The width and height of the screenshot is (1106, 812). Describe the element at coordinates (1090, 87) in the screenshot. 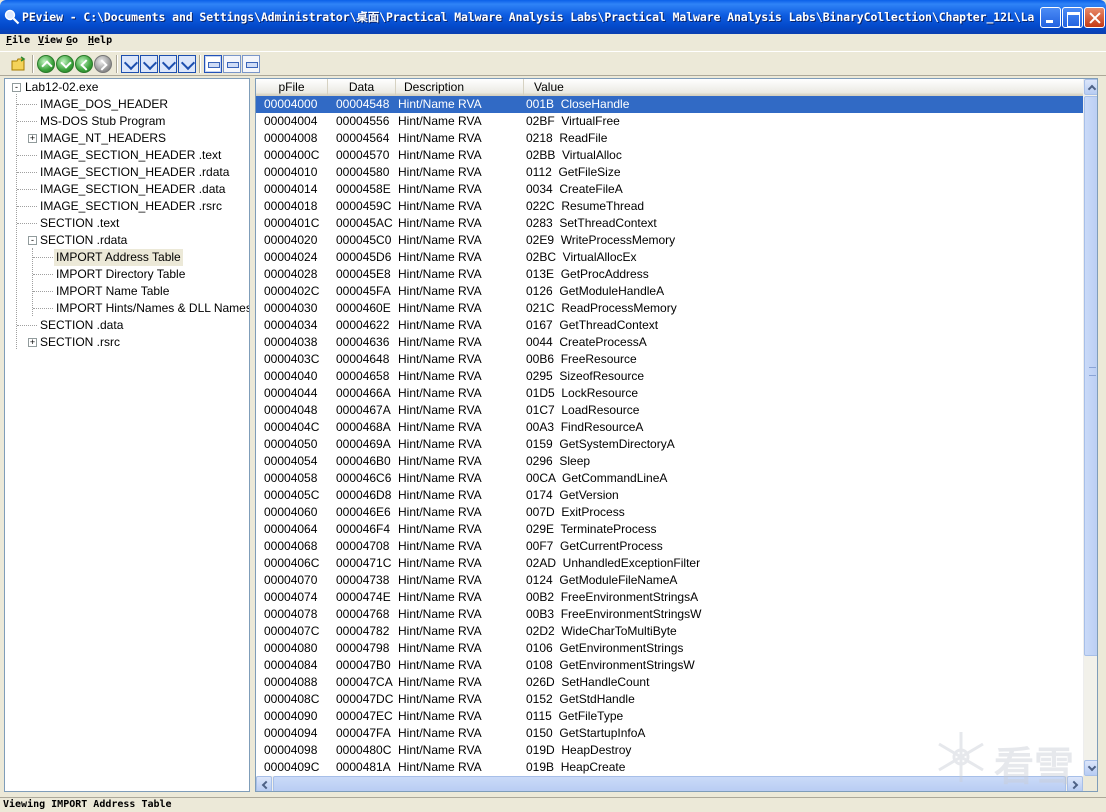

I see `scroll-up-button` at that location.